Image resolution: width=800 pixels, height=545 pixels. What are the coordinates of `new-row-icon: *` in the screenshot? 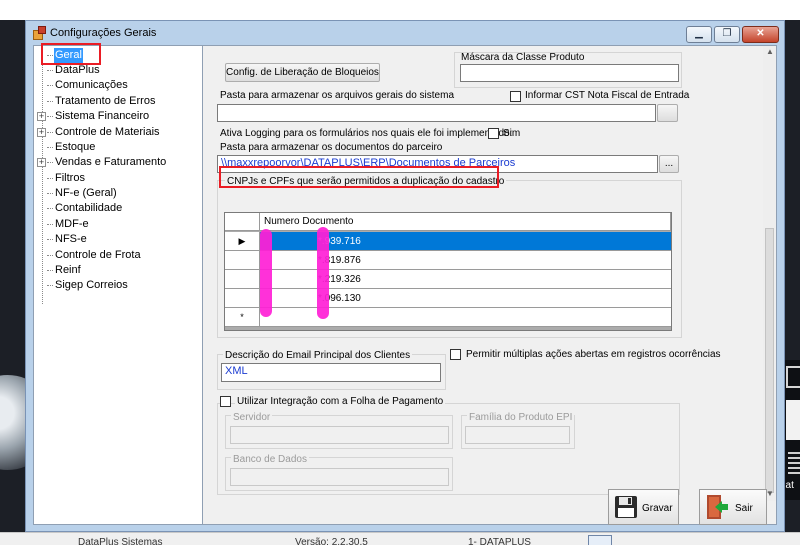 It's located at (242, 317).